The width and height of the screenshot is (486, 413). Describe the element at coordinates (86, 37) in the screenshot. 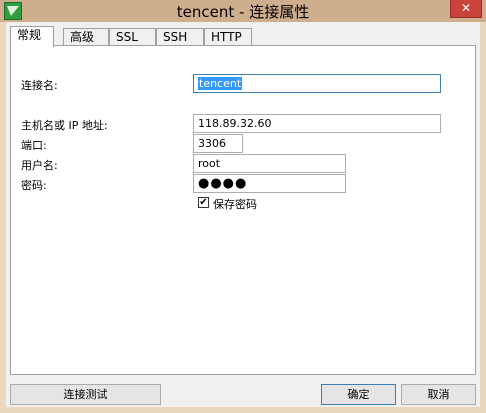

I see `tab-advanced: 高级` at that location.